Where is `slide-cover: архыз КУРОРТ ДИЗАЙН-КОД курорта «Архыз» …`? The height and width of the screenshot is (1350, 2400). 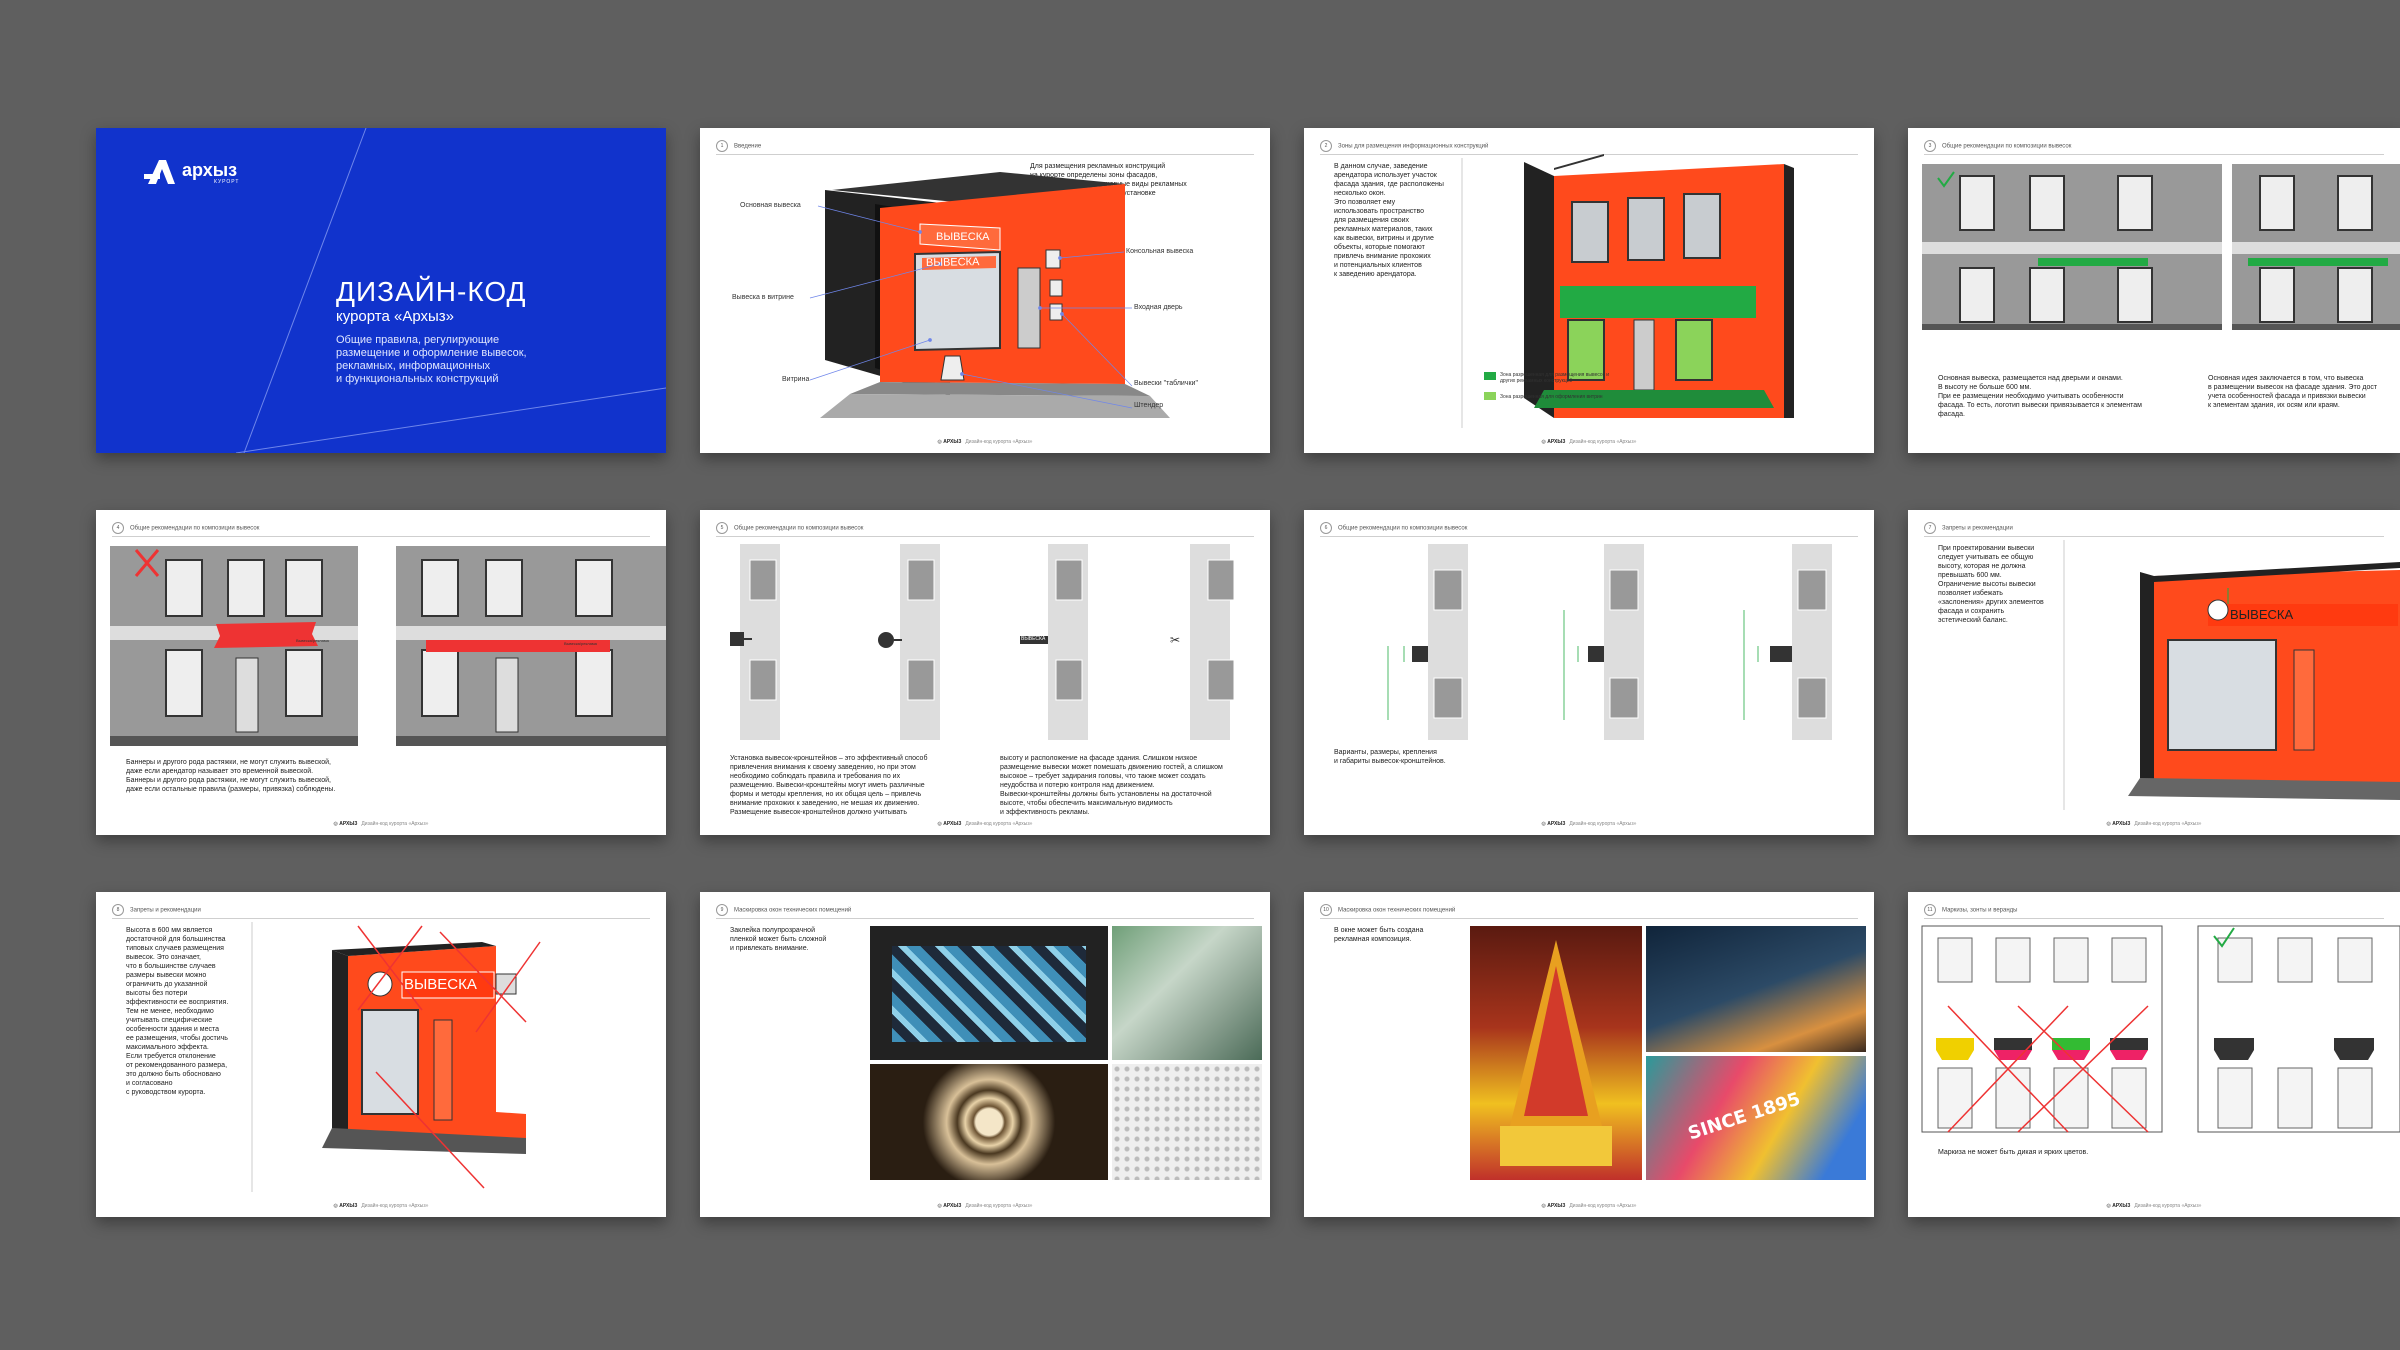
slide-cover: архыз КУРОРТ ДИЗАЙН-КОД курорта «Архыз» … is located at coordinates (381, 290).